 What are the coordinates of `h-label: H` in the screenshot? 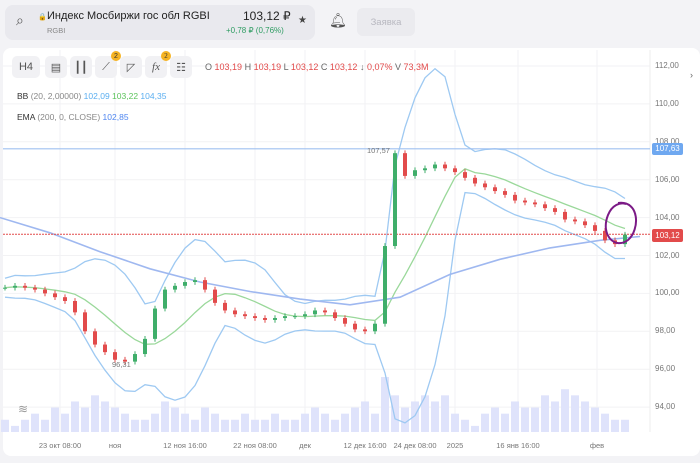 It's located at (248, 67).